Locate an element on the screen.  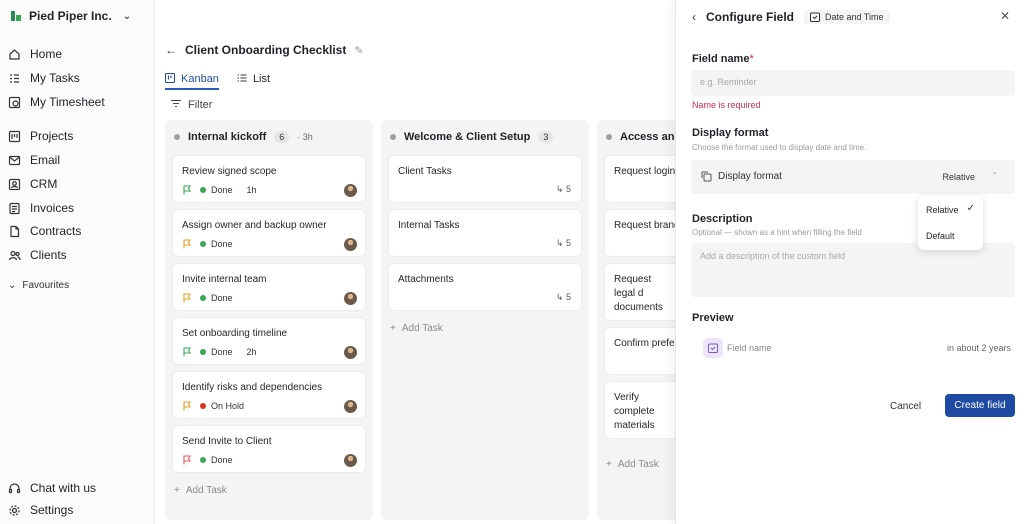
view-tabs: Kanban List is located at coordinates (217, 81).